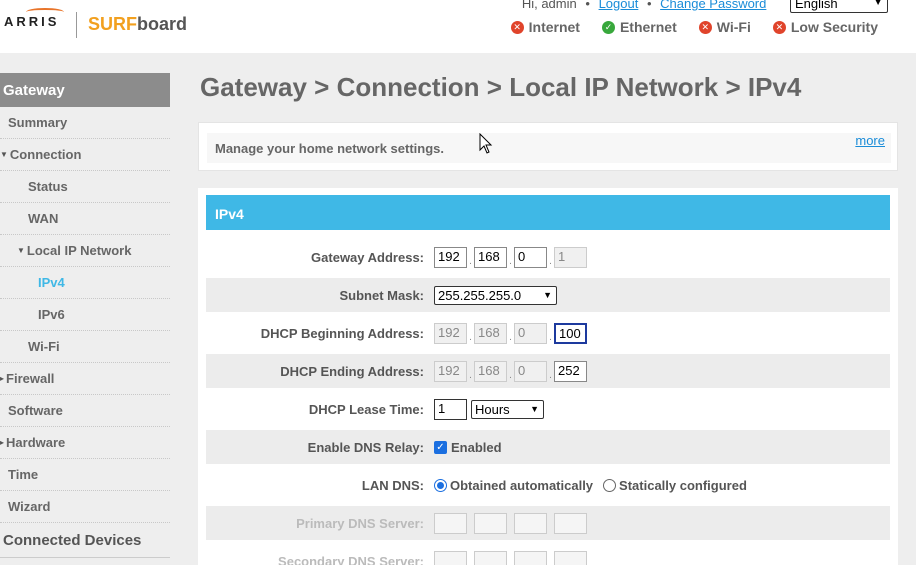  Describe the element at coordinates (85, 540) in the screenshot. I see `sidebar-heading-connected-devices: Connected Devices` at that location.